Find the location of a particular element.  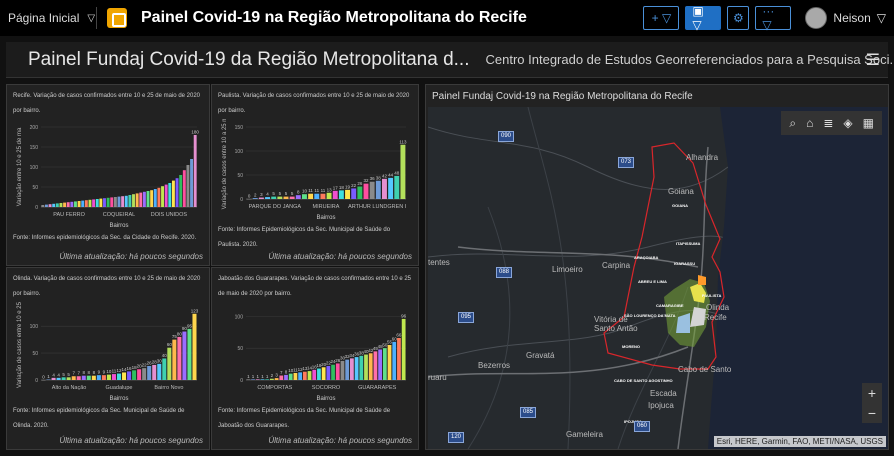

city-label: GOIANA is located at coordinates (680, 205).